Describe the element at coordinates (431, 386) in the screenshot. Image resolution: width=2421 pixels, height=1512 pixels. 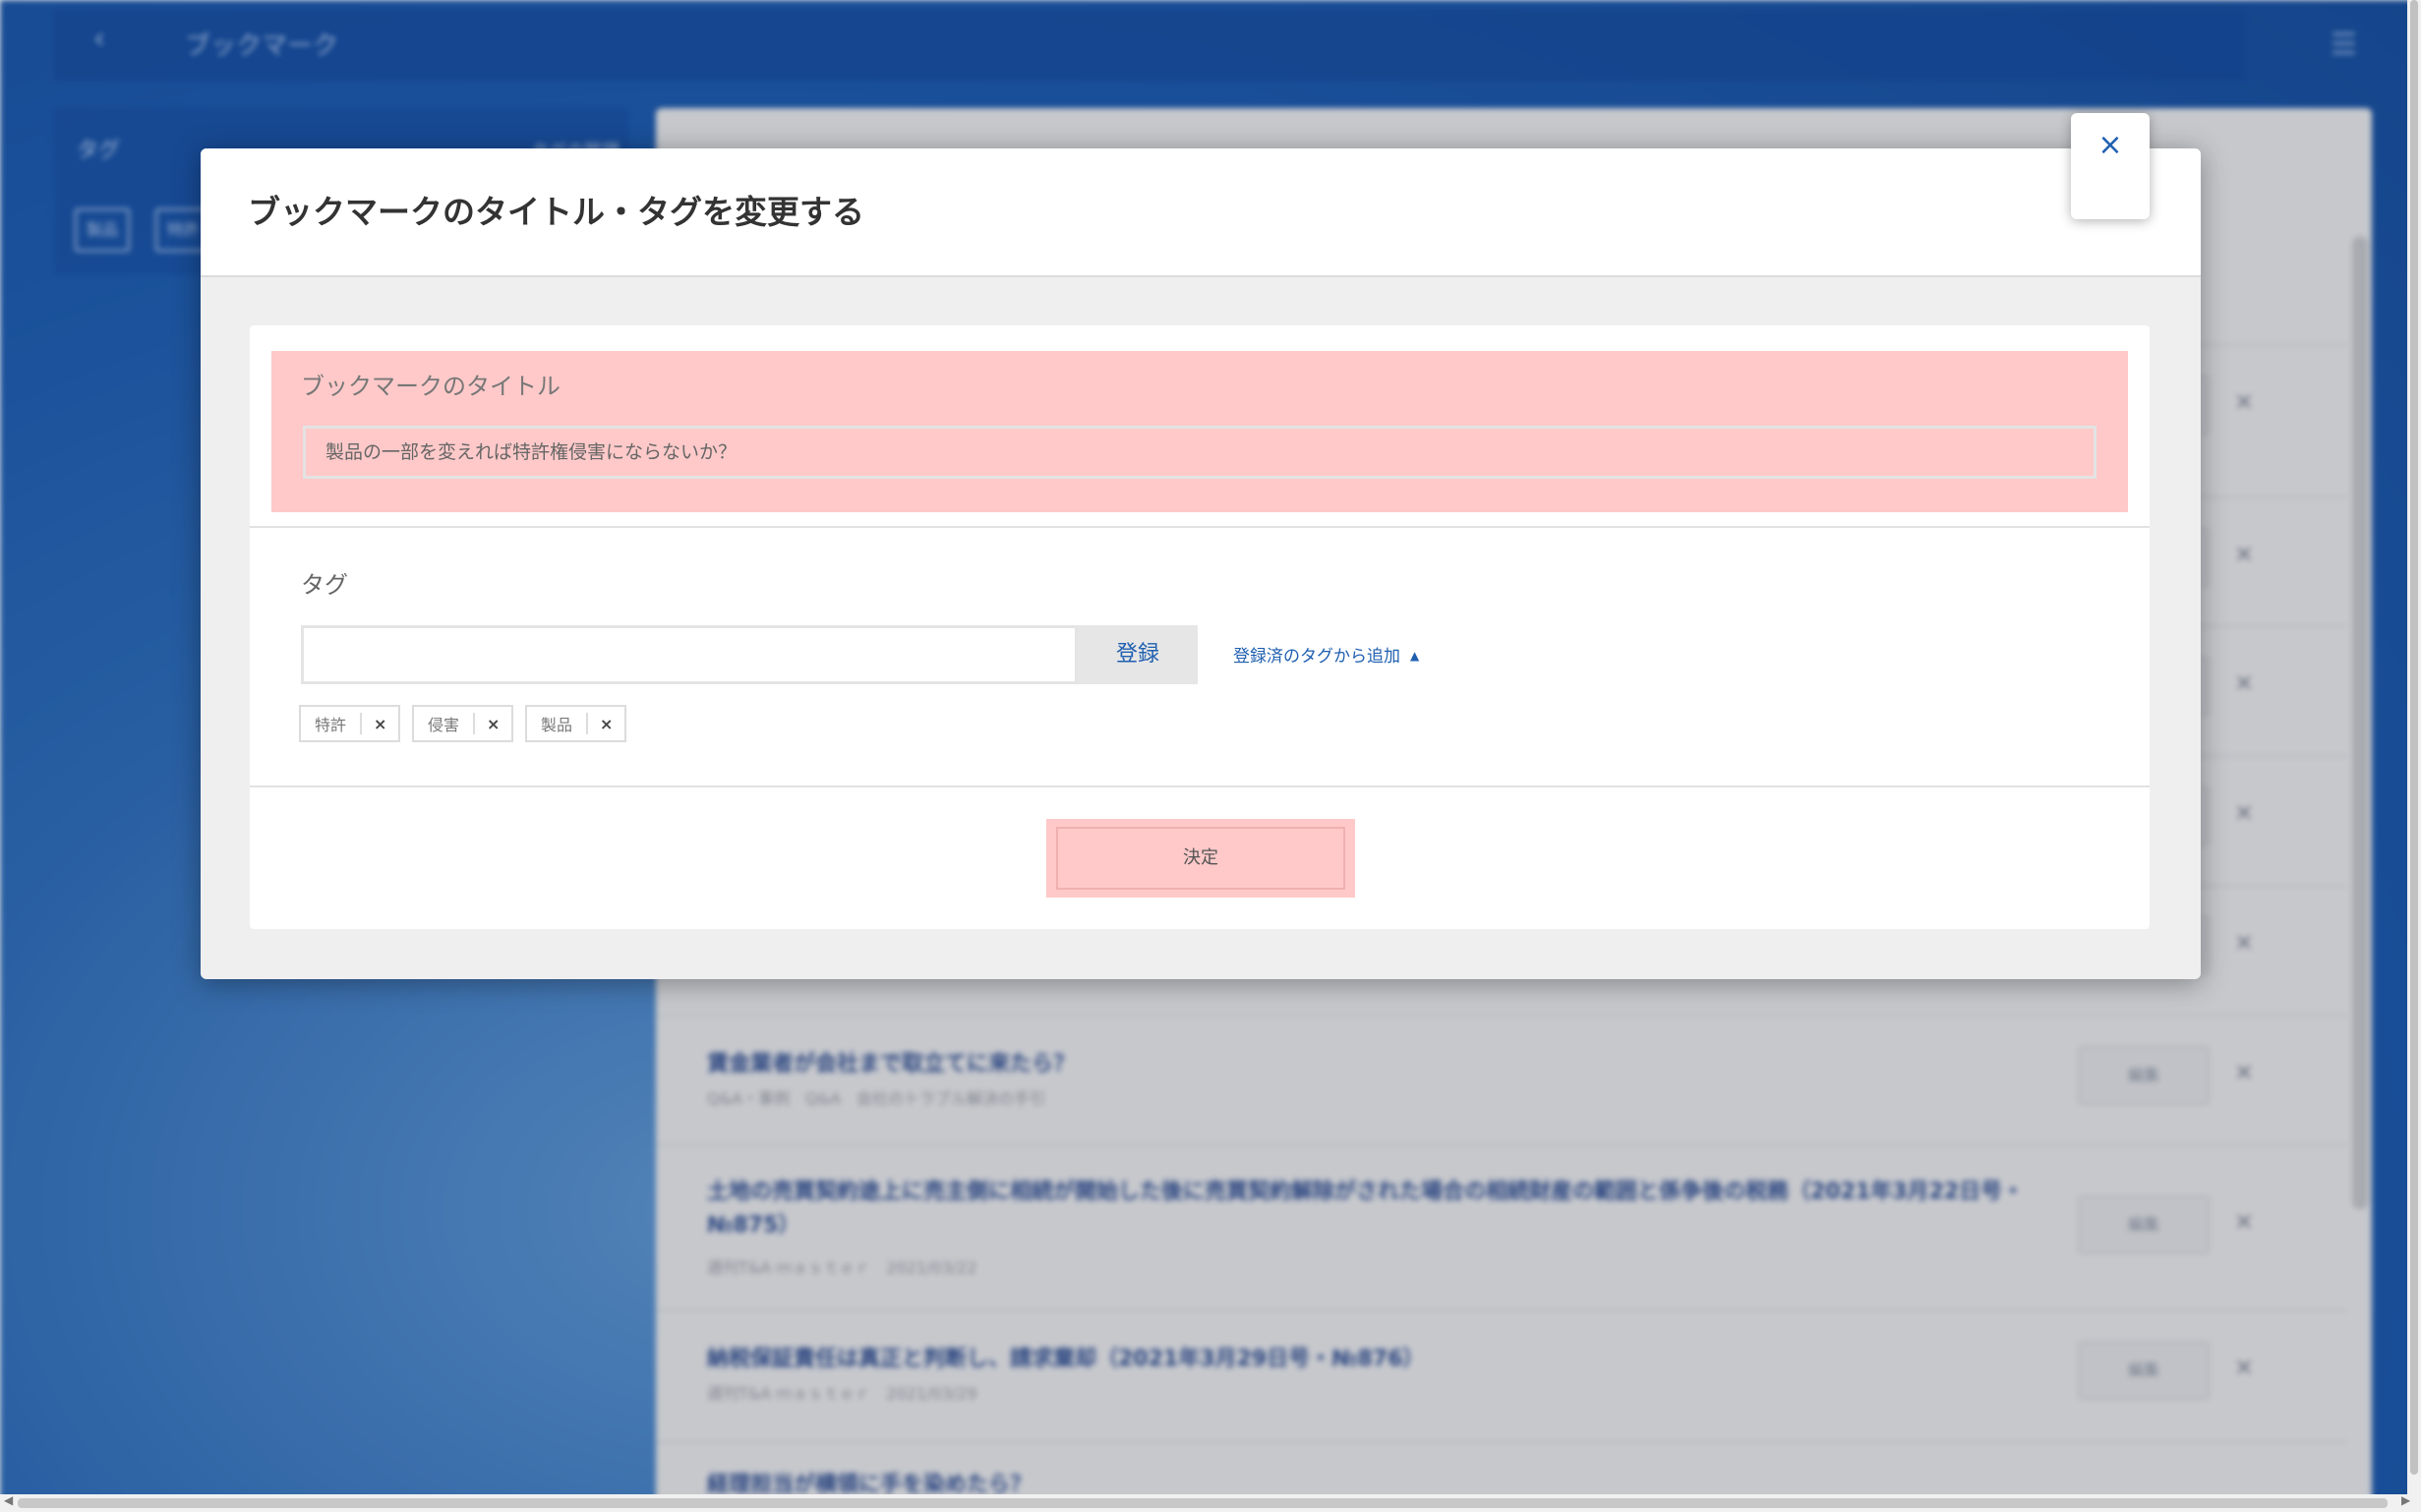
I see `title-label: ブックマークのタイトル` at that location.